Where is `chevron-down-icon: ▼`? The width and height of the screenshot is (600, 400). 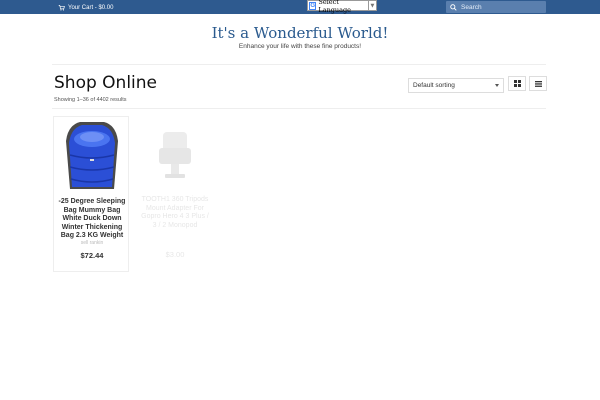
chevron-down-icon: ▼ is located at coordinates (372, 5).